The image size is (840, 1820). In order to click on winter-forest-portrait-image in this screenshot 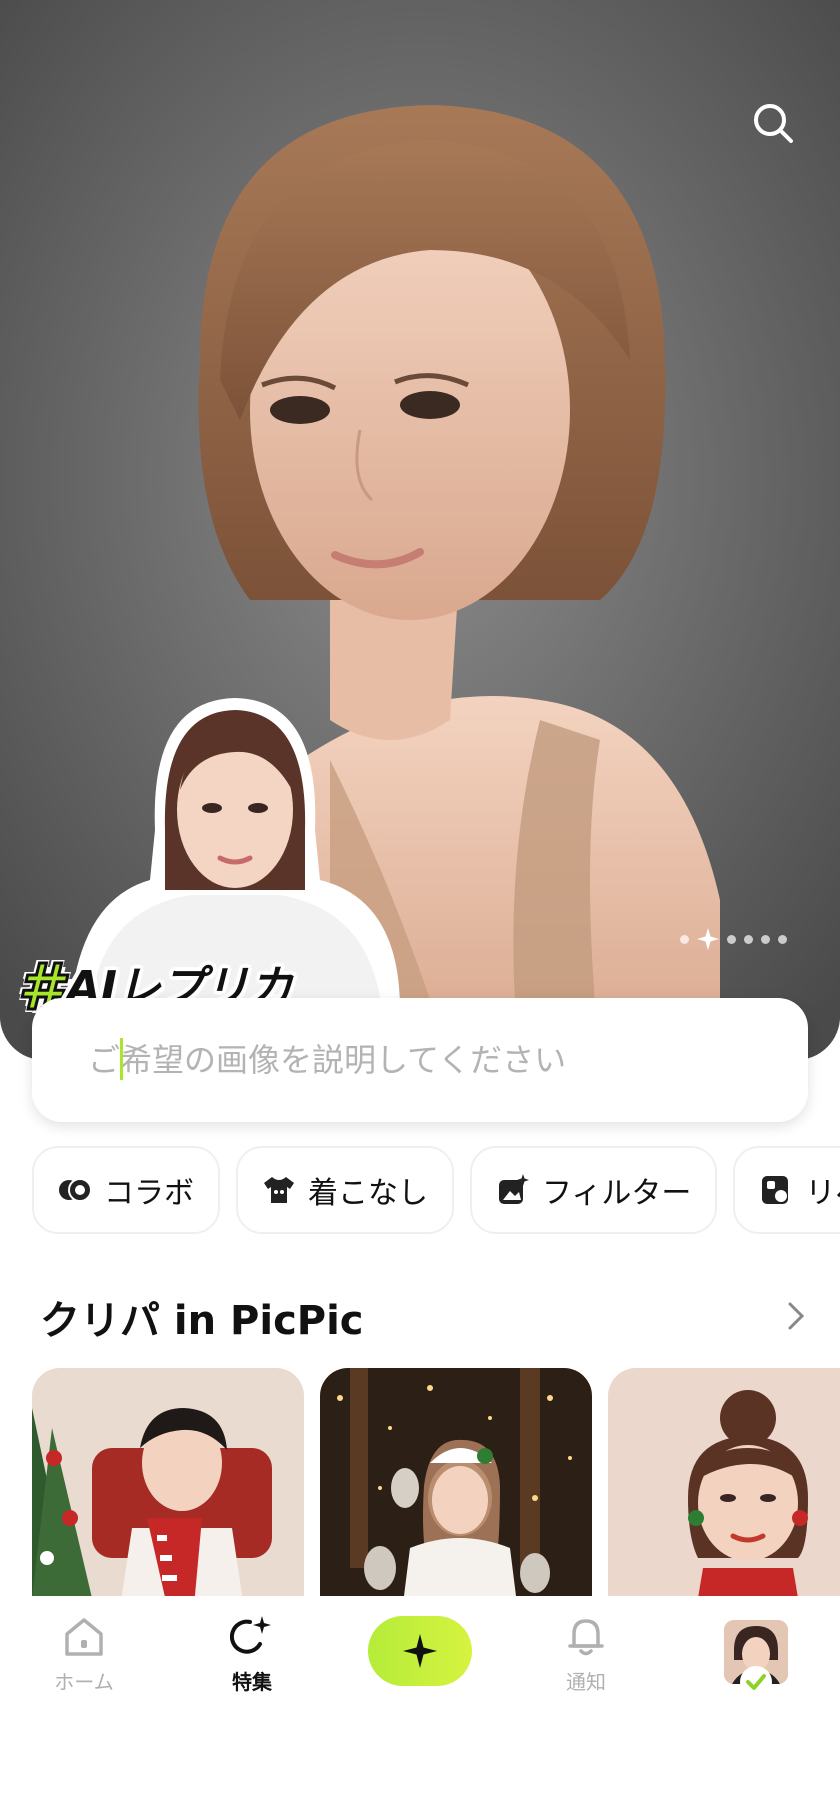, I will do `click(456, 1482)`.